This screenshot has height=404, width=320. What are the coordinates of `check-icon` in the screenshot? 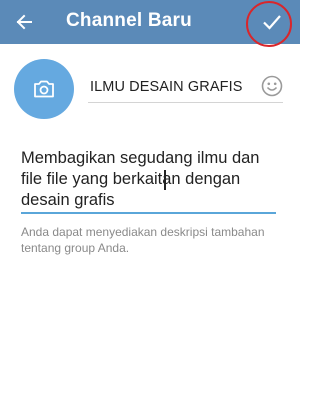 It's located at (272, 22).